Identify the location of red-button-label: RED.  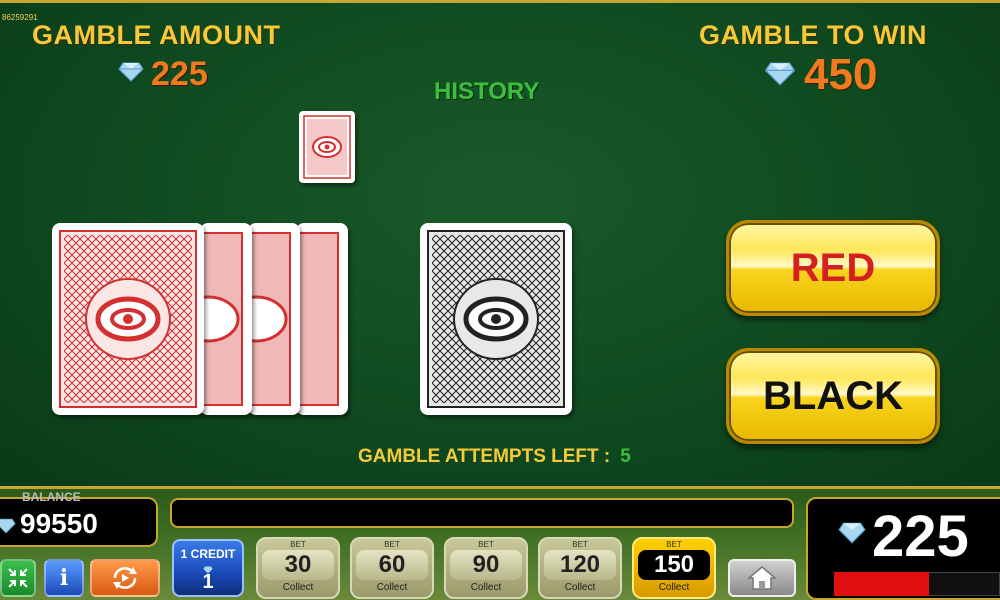
(833, 267).